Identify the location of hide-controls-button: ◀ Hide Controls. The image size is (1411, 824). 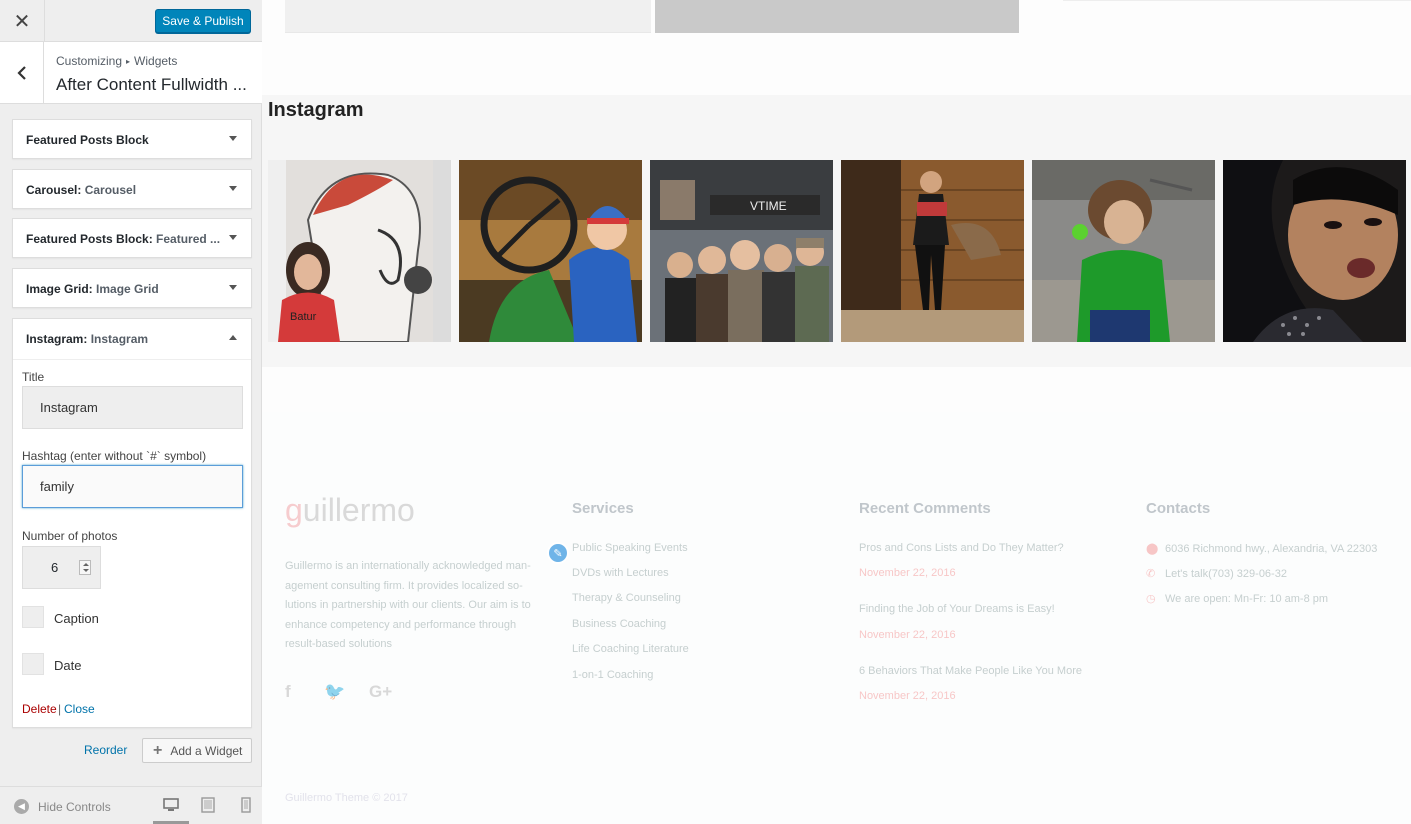
(62, 806).